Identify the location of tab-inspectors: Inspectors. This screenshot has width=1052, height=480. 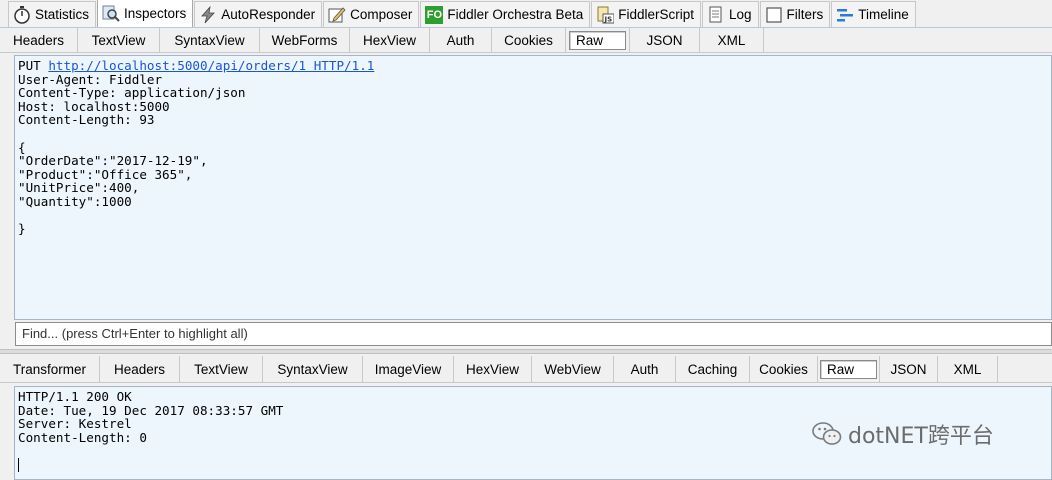
(145, 13).